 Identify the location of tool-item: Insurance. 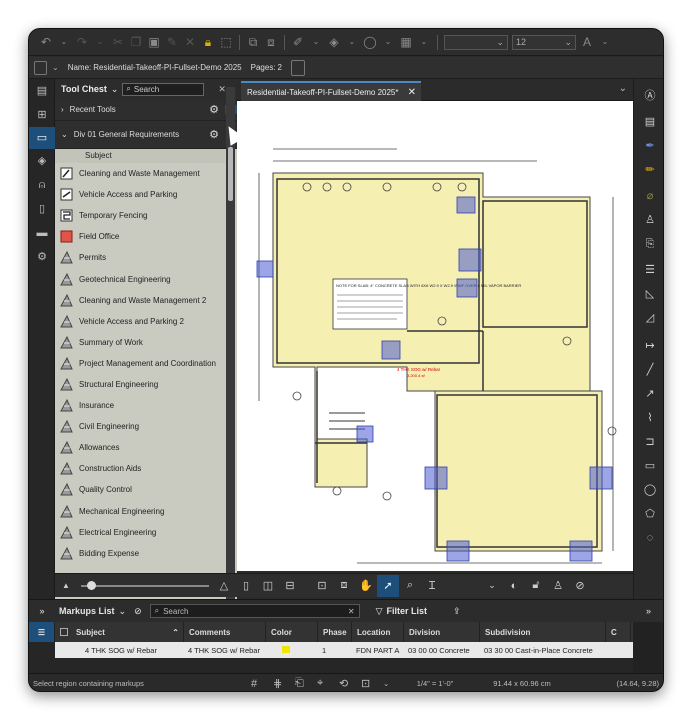
(140, 405).